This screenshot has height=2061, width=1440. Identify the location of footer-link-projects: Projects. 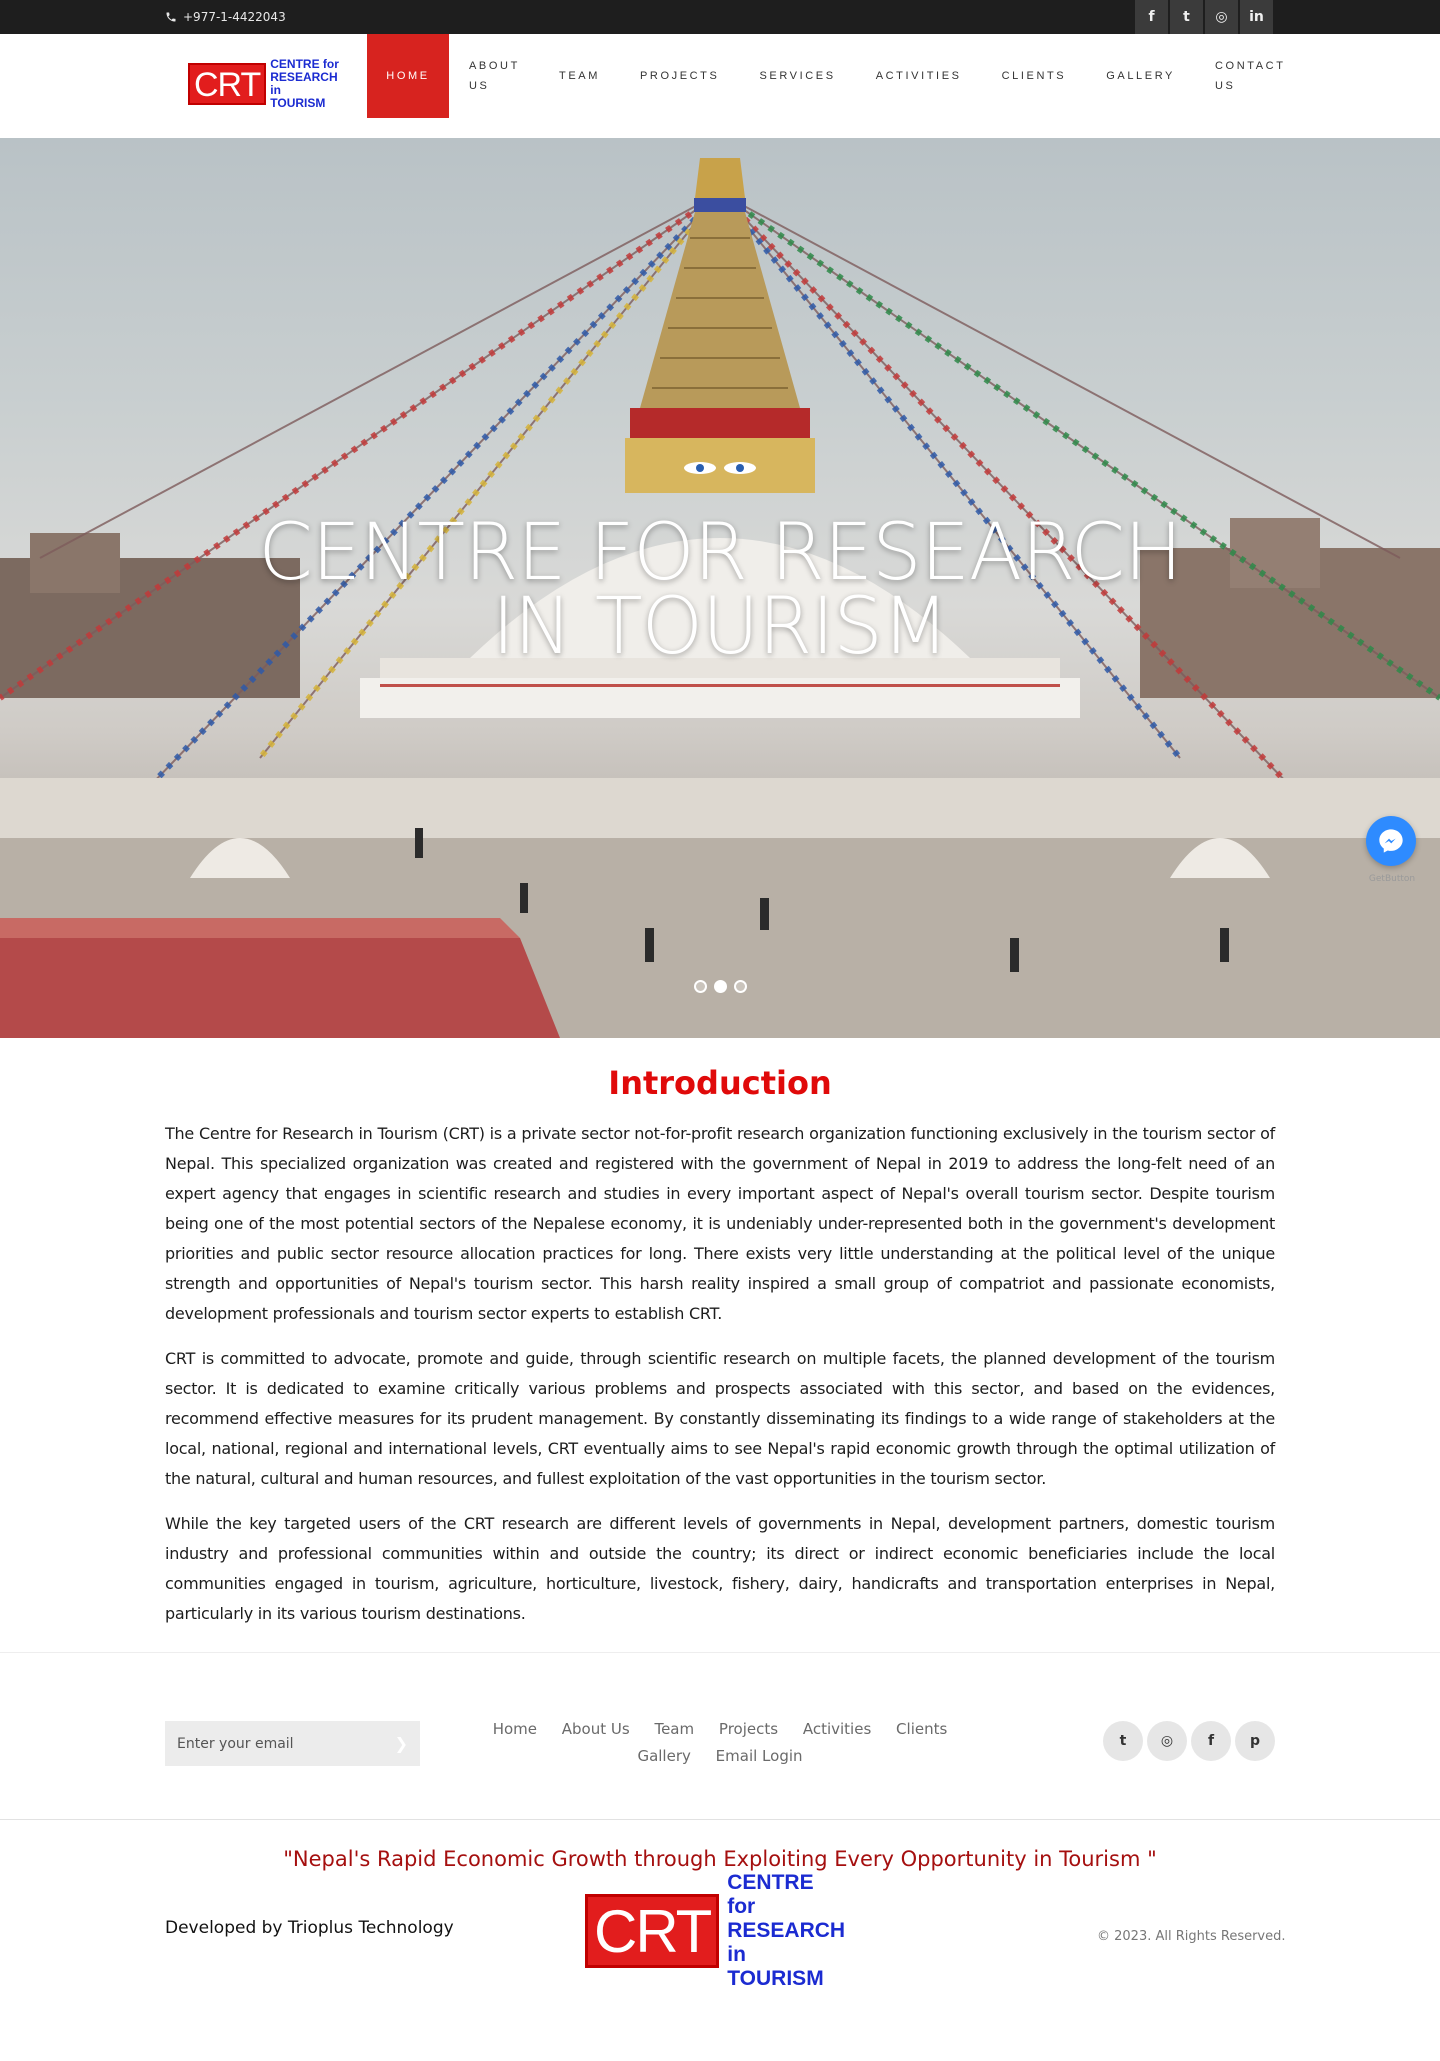
(748, 1729).